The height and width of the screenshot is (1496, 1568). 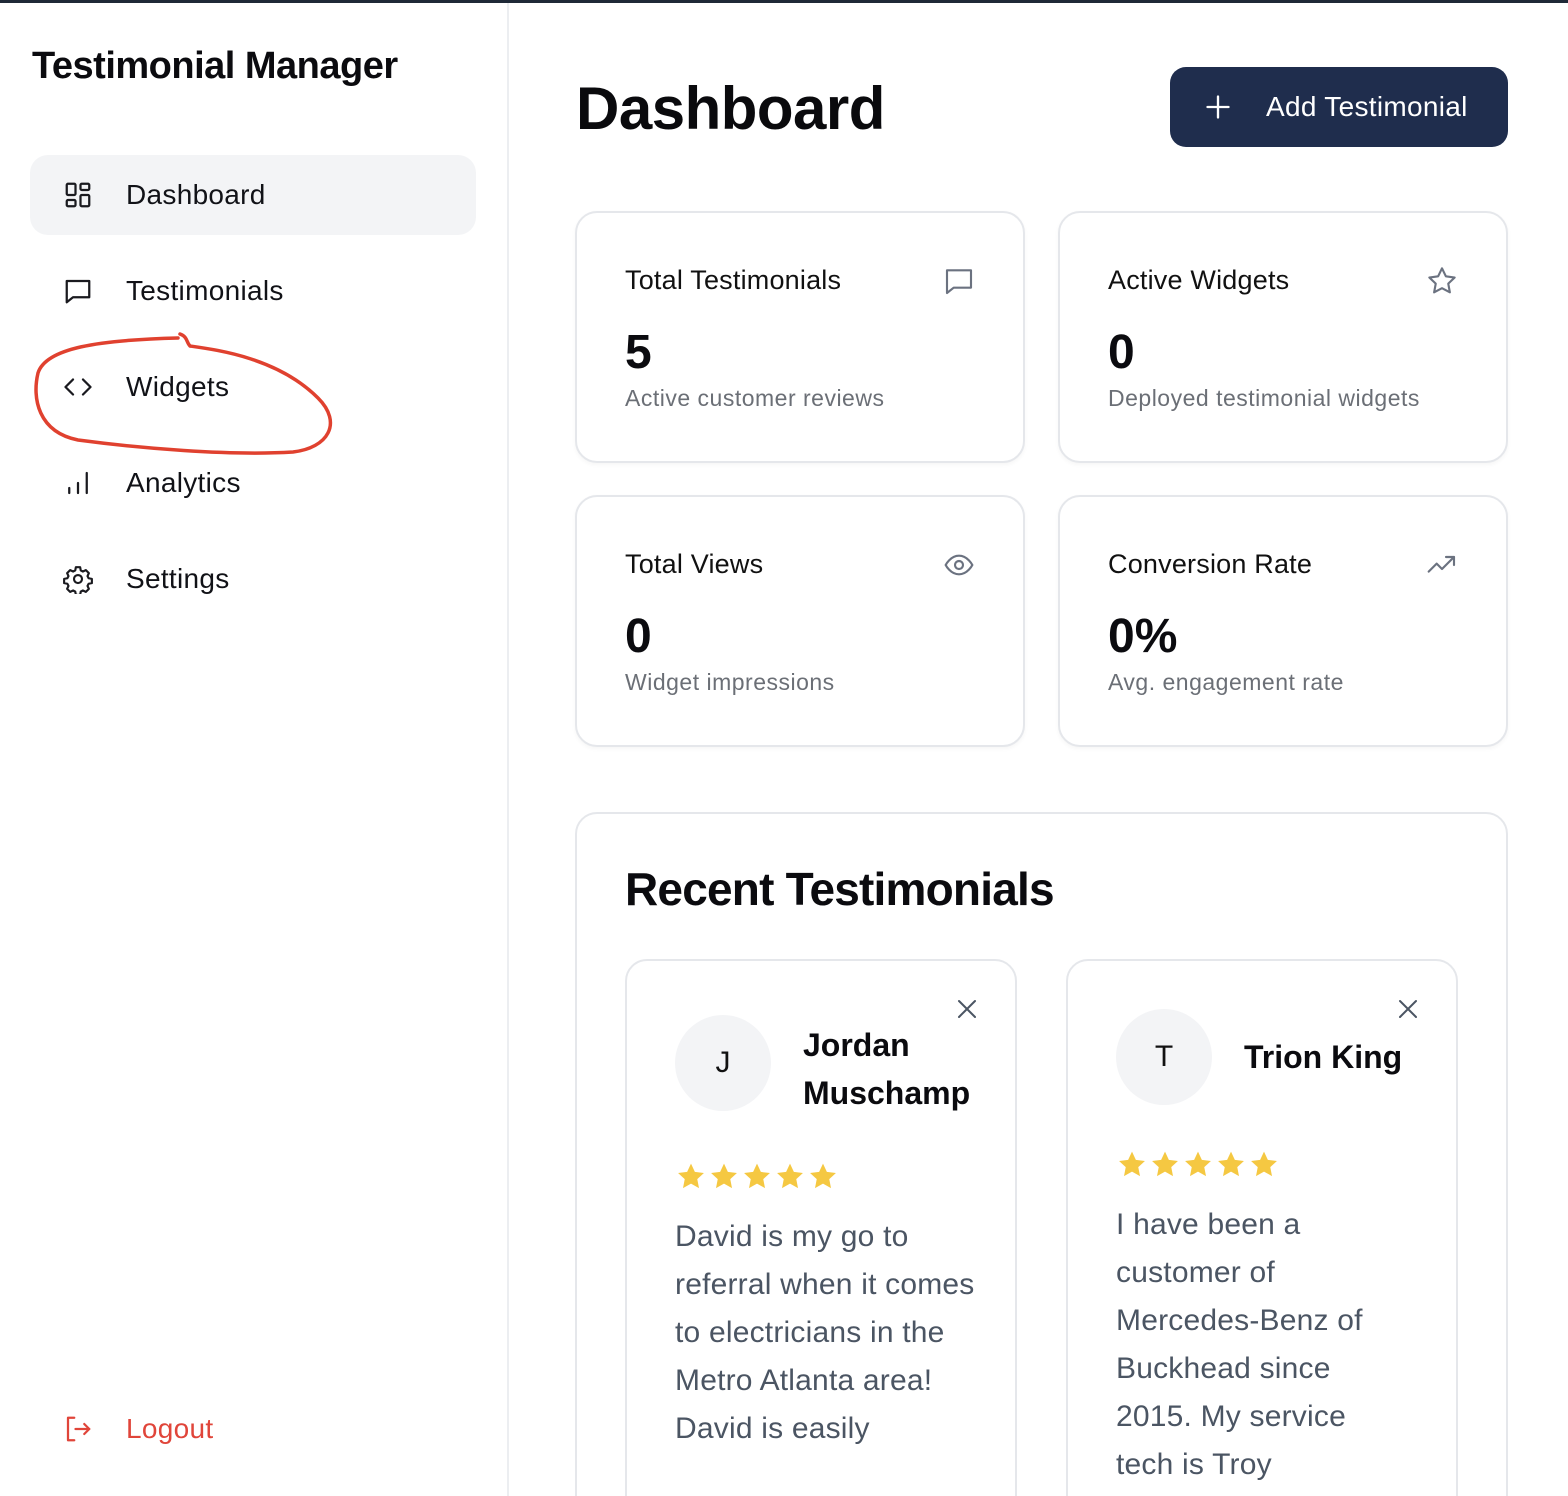 What do you see at coordinates (1442, 565) in the screenshot?
I see `trending-up-icon` at bounding box center [1442, 565].